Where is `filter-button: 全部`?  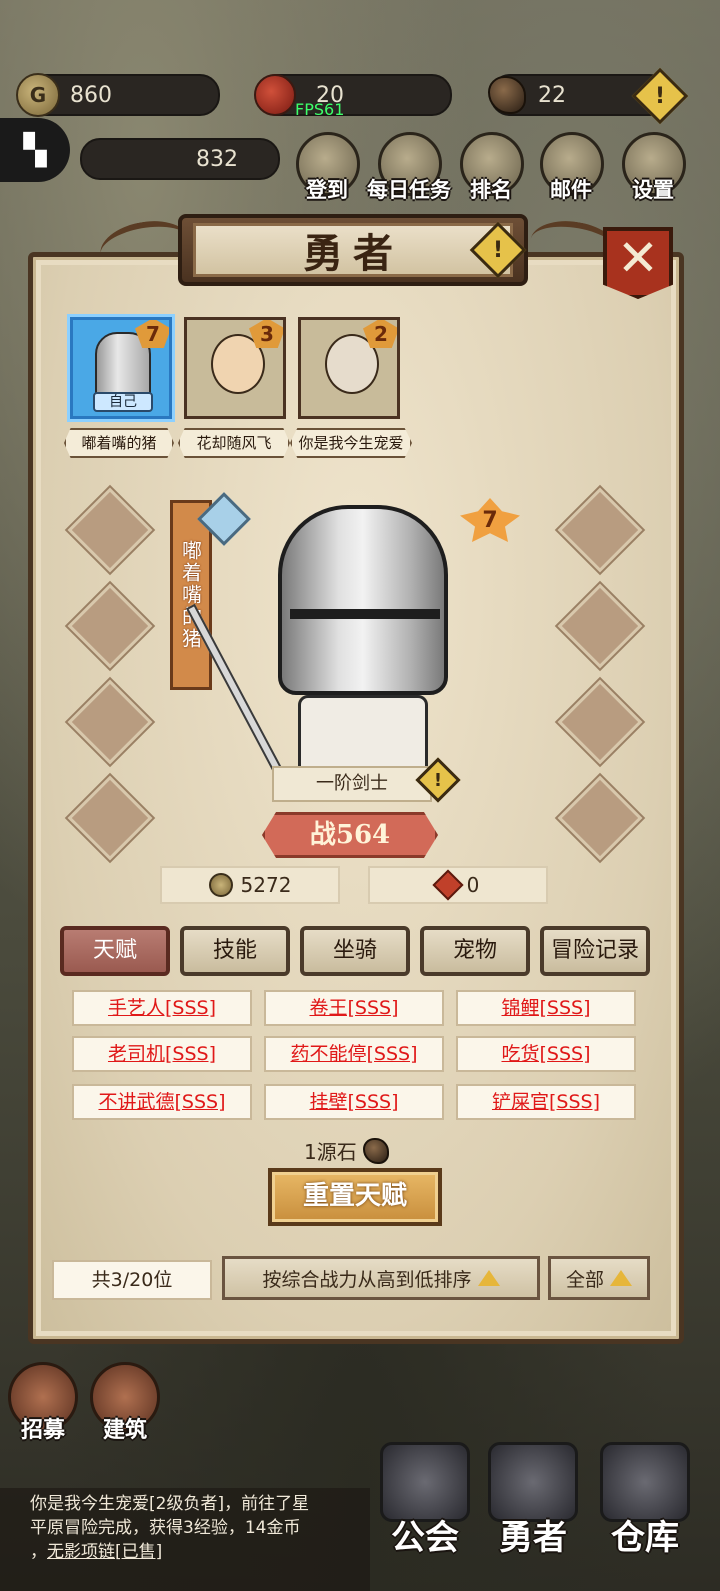
filter-button: 全部 is located at coordinates (599, 1278).